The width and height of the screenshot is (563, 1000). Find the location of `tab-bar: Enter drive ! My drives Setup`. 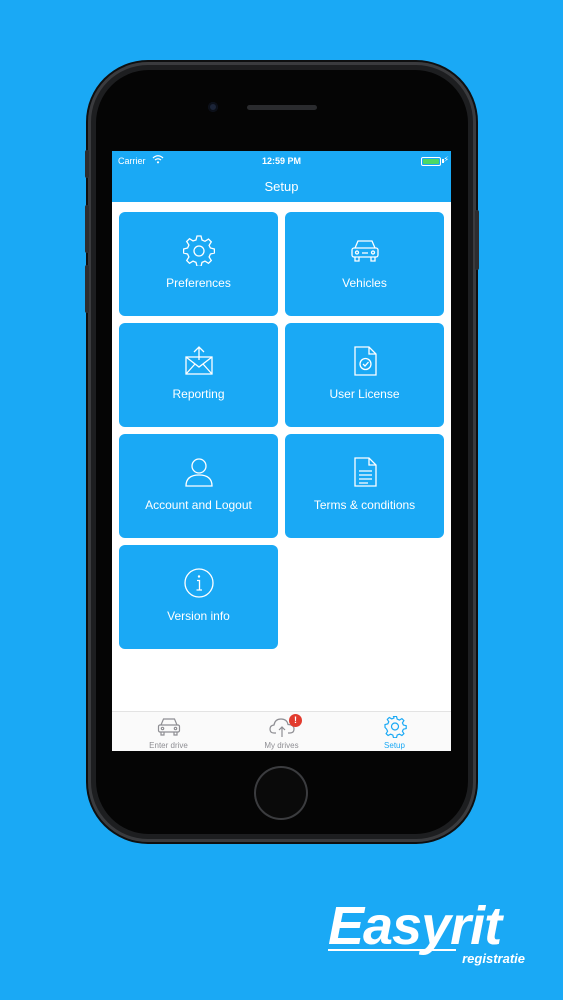

tab-bar: Enter drive ! My drives Setup is located at coordinates (281, 731).